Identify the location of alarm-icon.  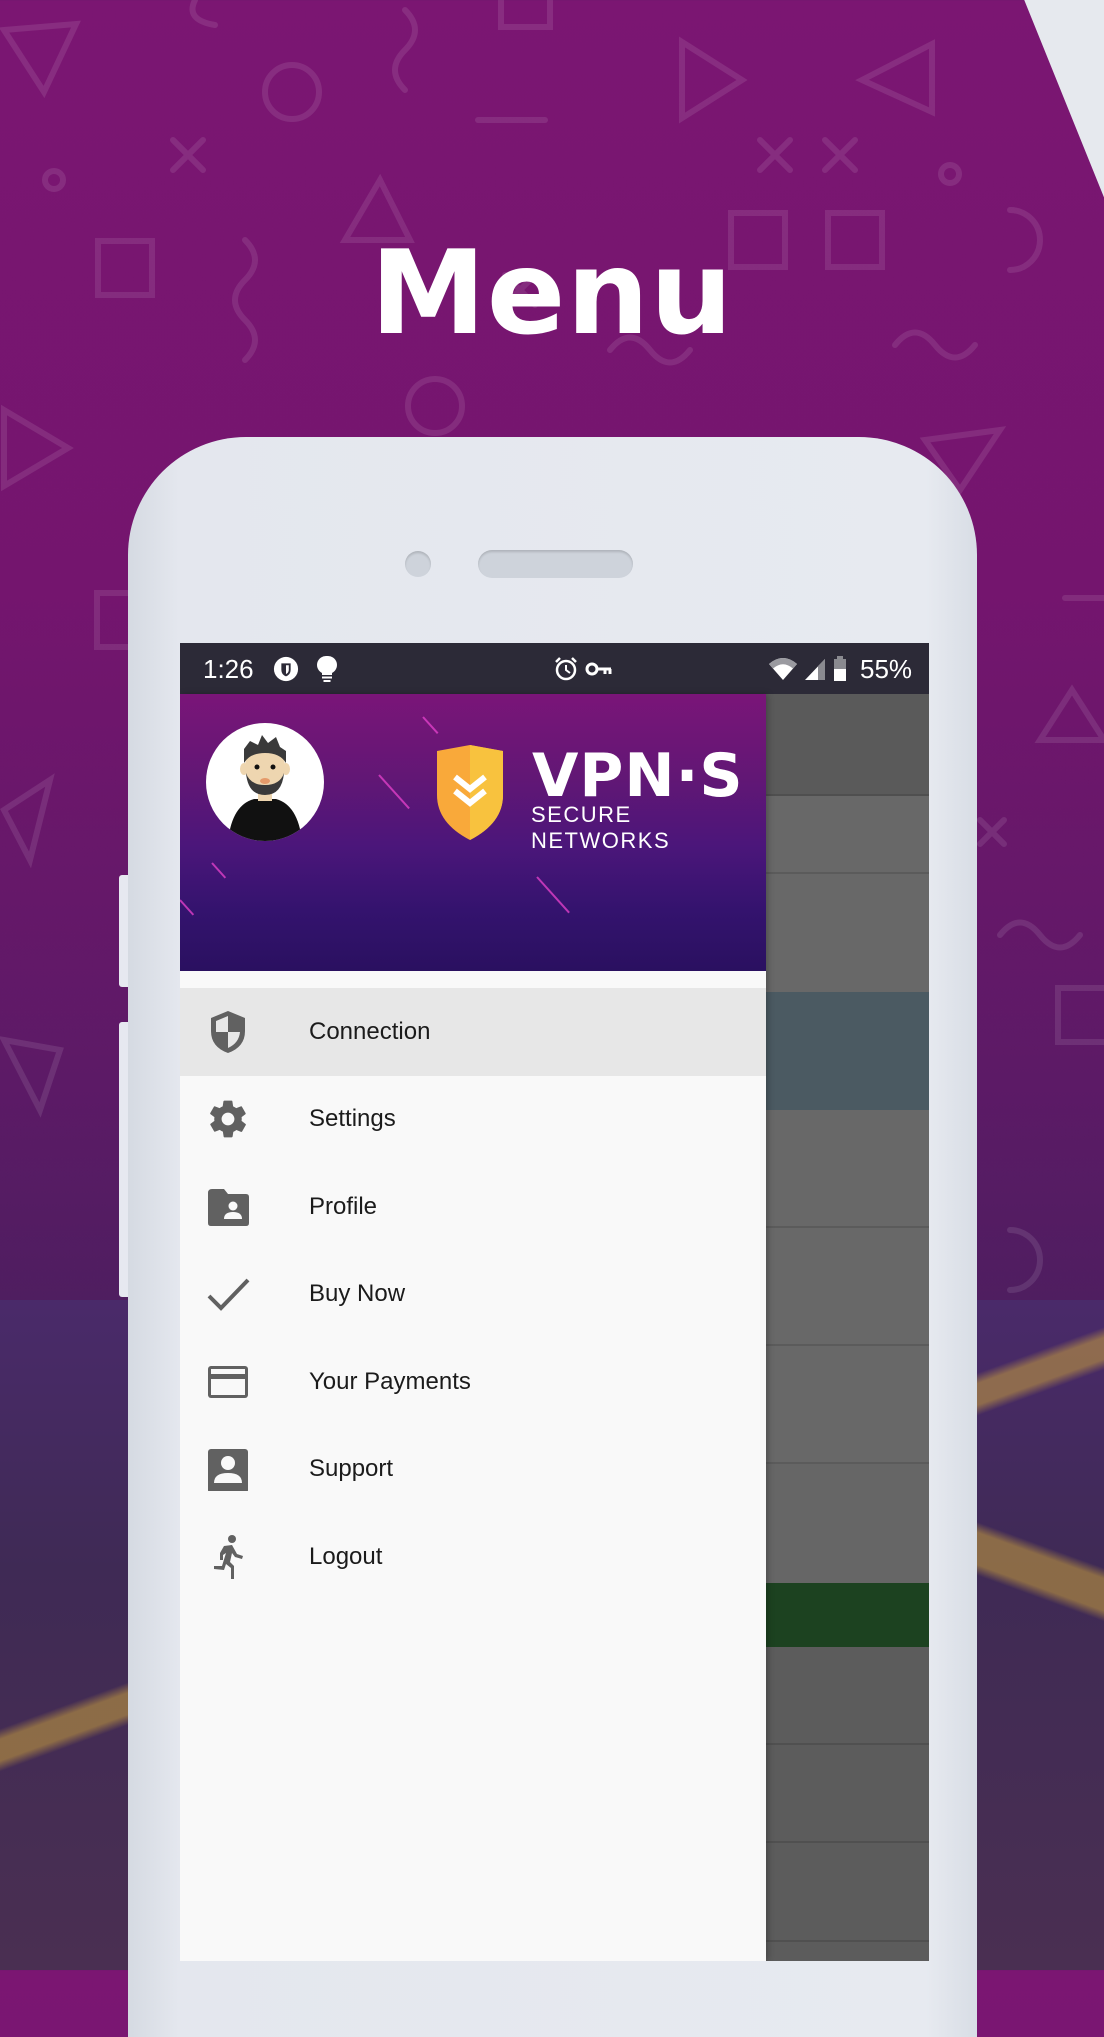
(566, 669).